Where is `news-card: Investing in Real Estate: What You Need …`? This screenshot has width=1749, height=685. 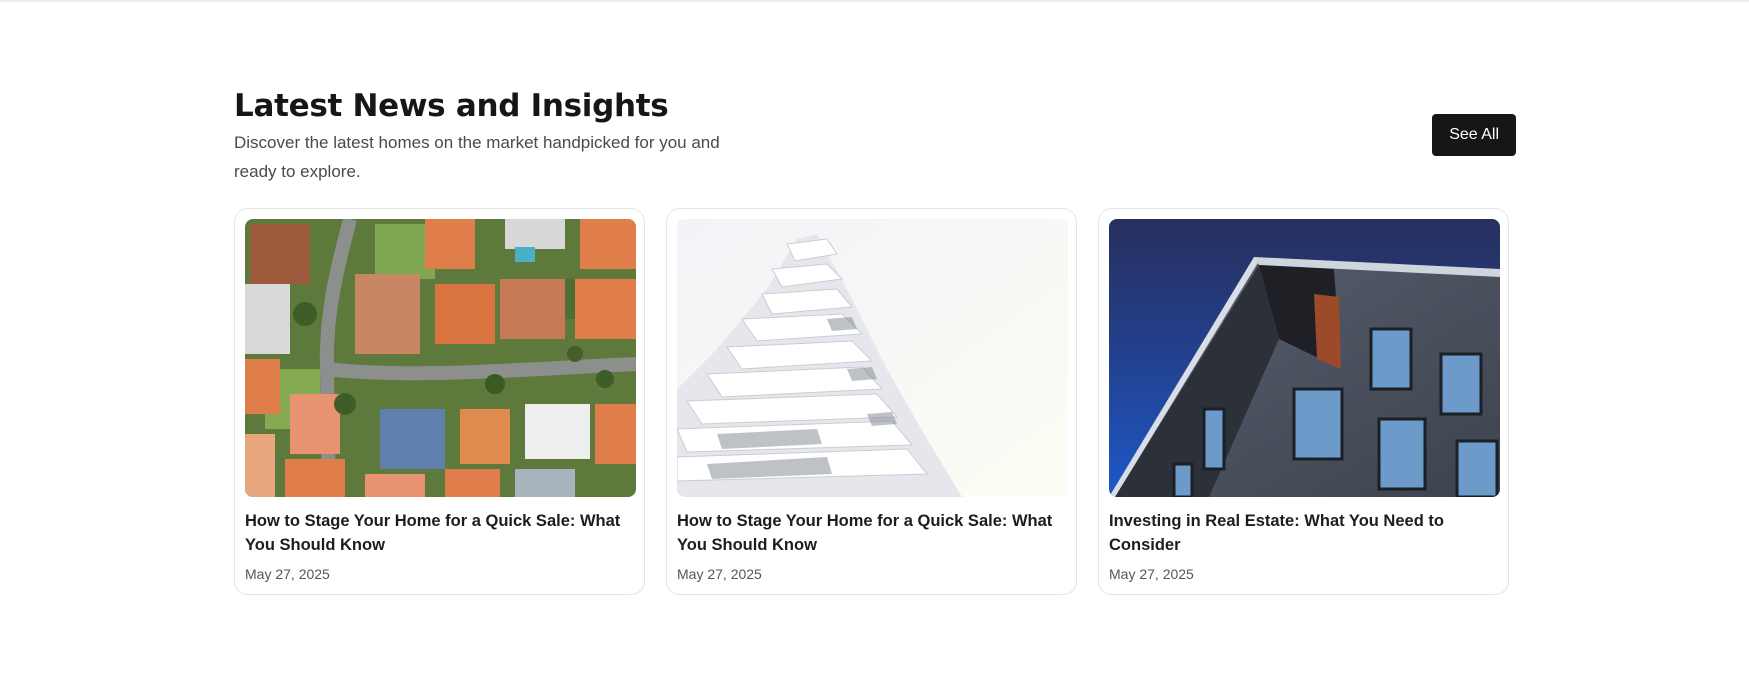 news-card: Investing in Real Estate: What You Need … is located at coordinates (1303, 401).